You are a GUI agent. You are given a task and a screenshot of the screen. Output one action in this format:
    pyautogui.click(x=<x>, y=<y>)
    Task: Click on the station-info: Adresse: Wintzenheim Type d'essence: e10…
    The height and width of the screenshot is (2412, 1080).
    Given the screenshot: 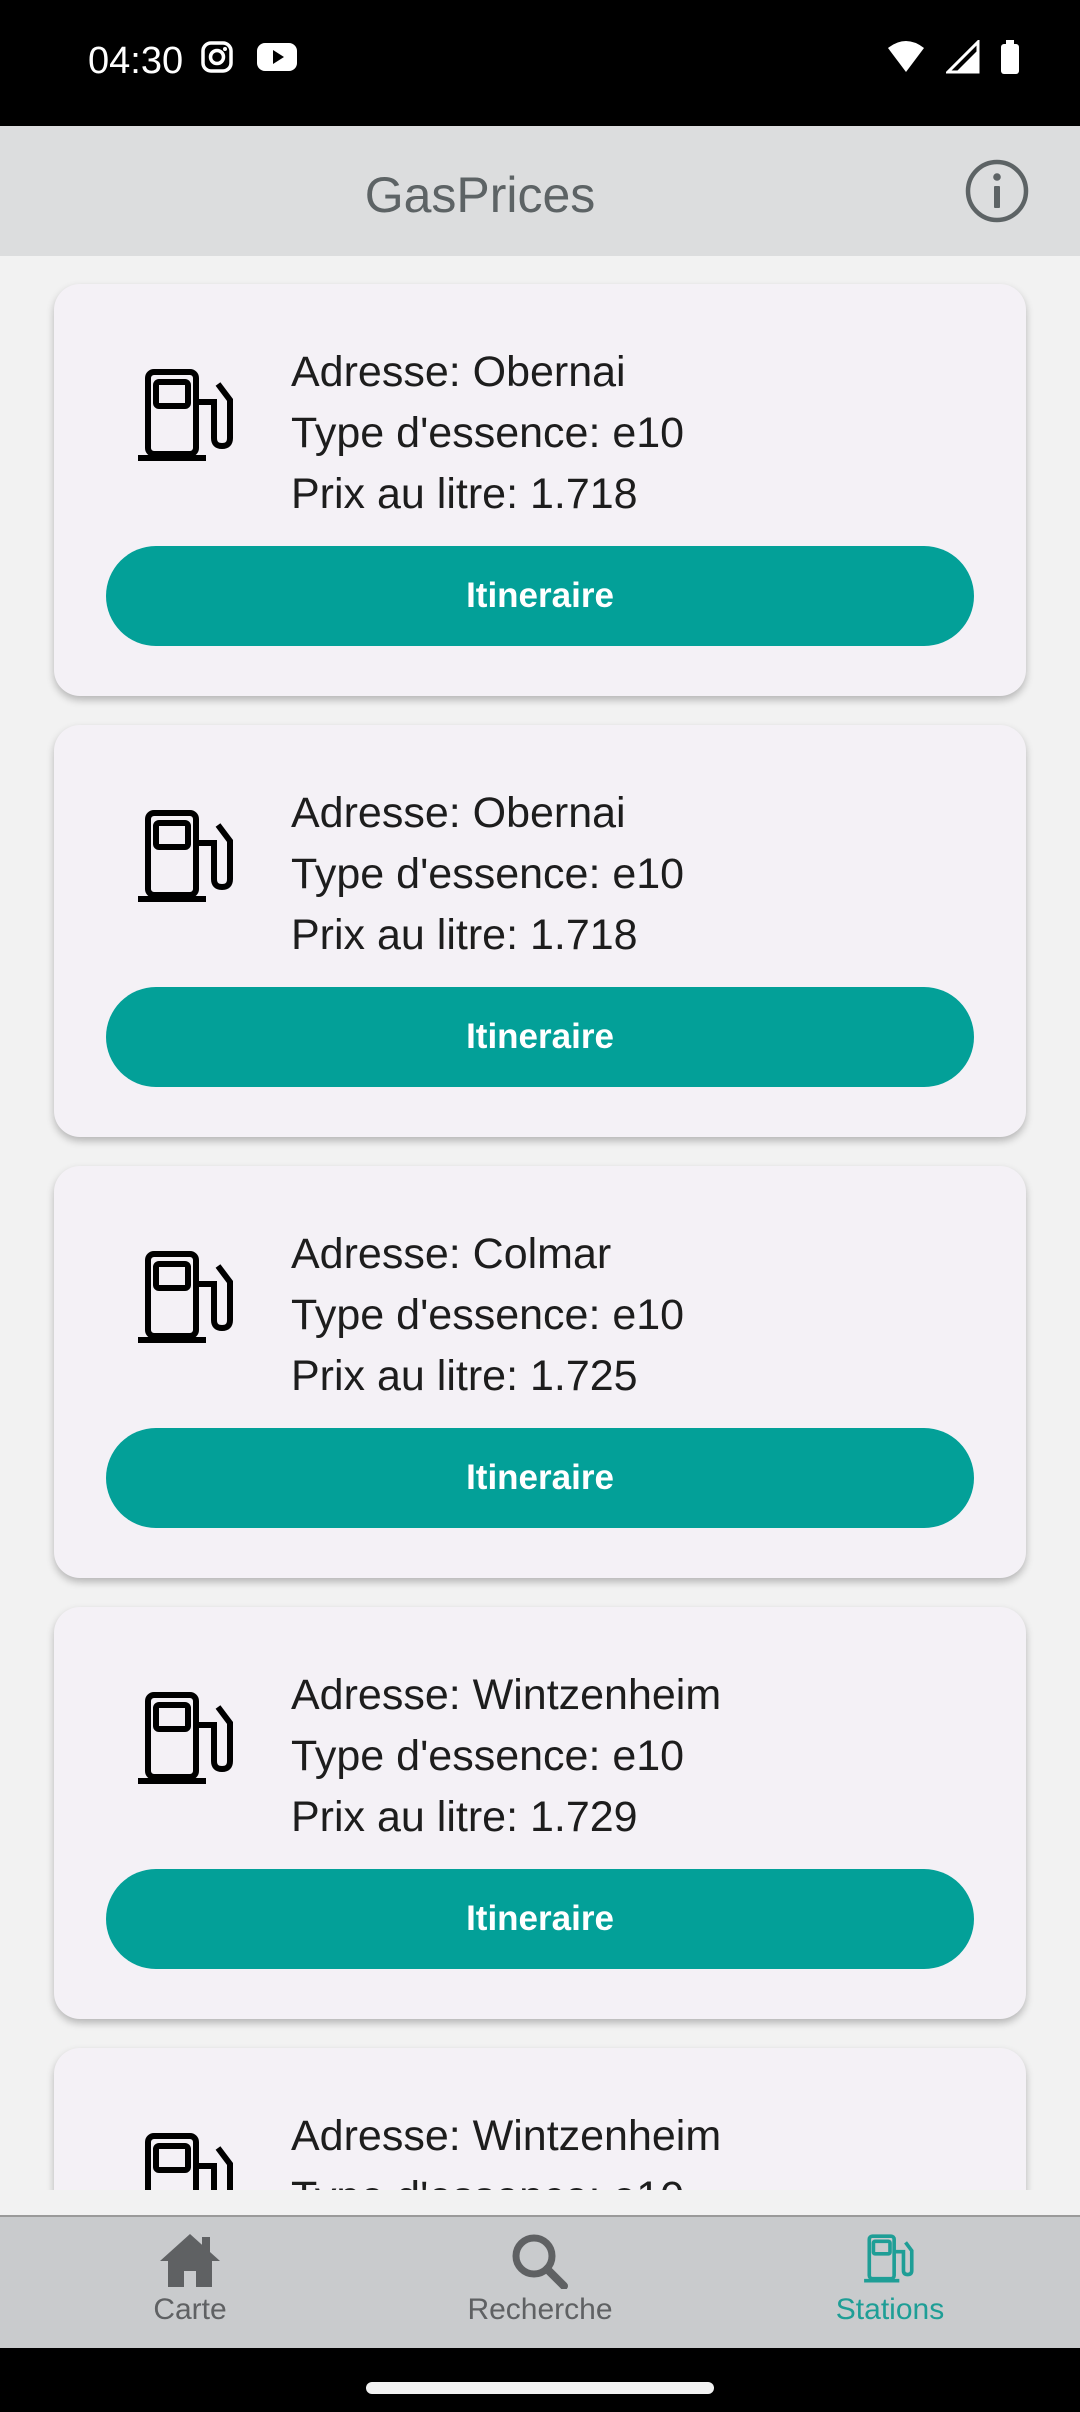 What is the action you would take?
    pyautogui.click(x=506, y=1756)
    